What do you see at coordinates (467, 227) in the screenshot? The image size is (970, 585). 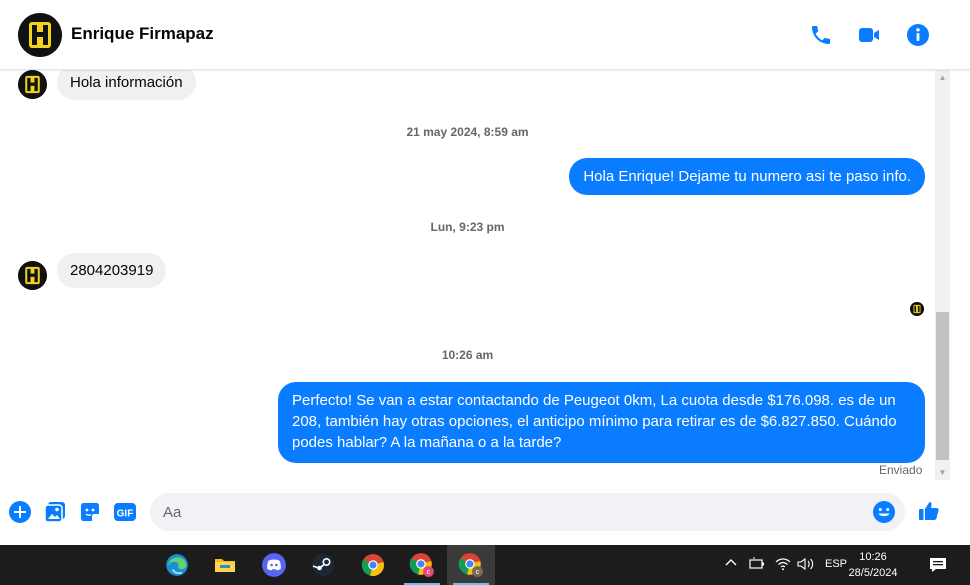 I see `timestamp: Lun, 9:23 pm` at bounding box center [467, 227].